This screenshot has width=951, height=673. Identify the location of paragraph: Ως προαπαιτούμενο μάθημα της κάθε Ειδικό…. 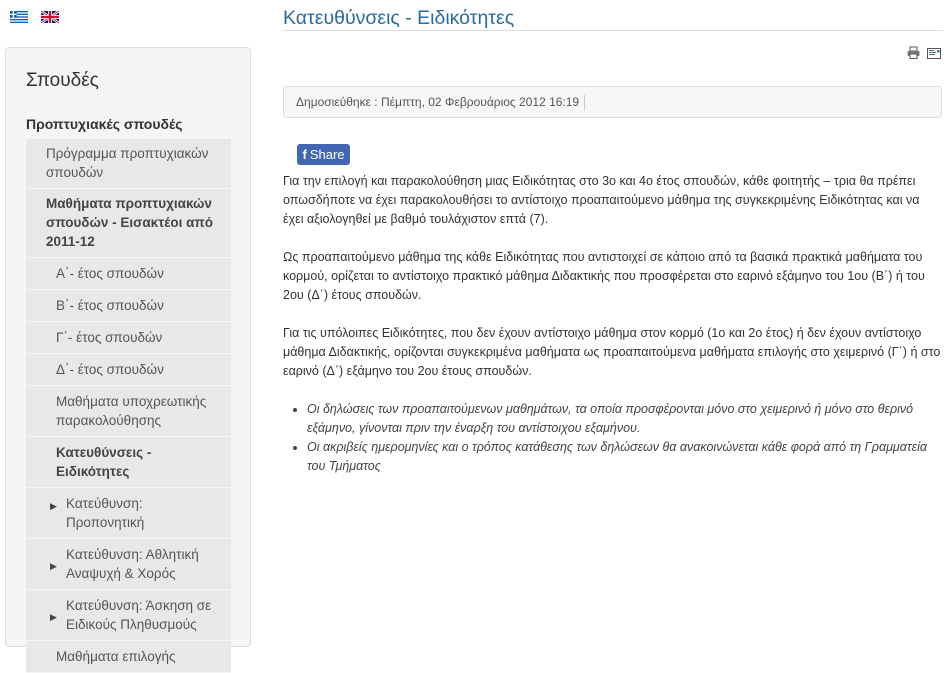
(604, 276).